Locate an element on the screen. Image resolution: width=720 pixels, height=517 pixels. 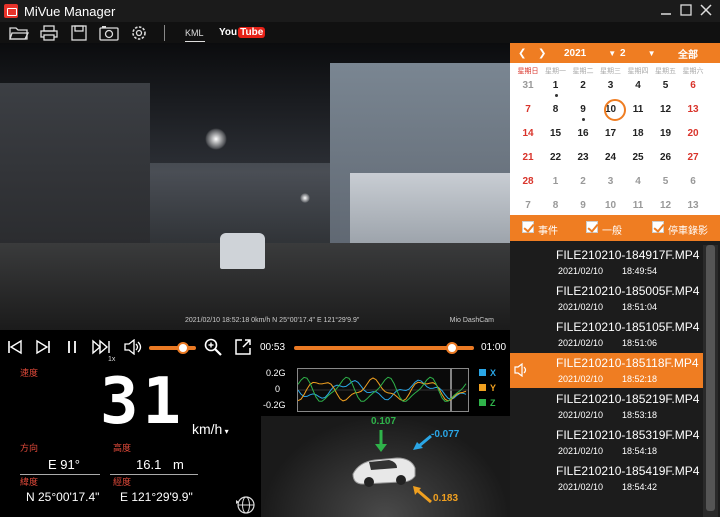
file-list-item: FILE210210-185005F.MP4 2021/02/10 18:51:04 is located at coordinates (611, 298).